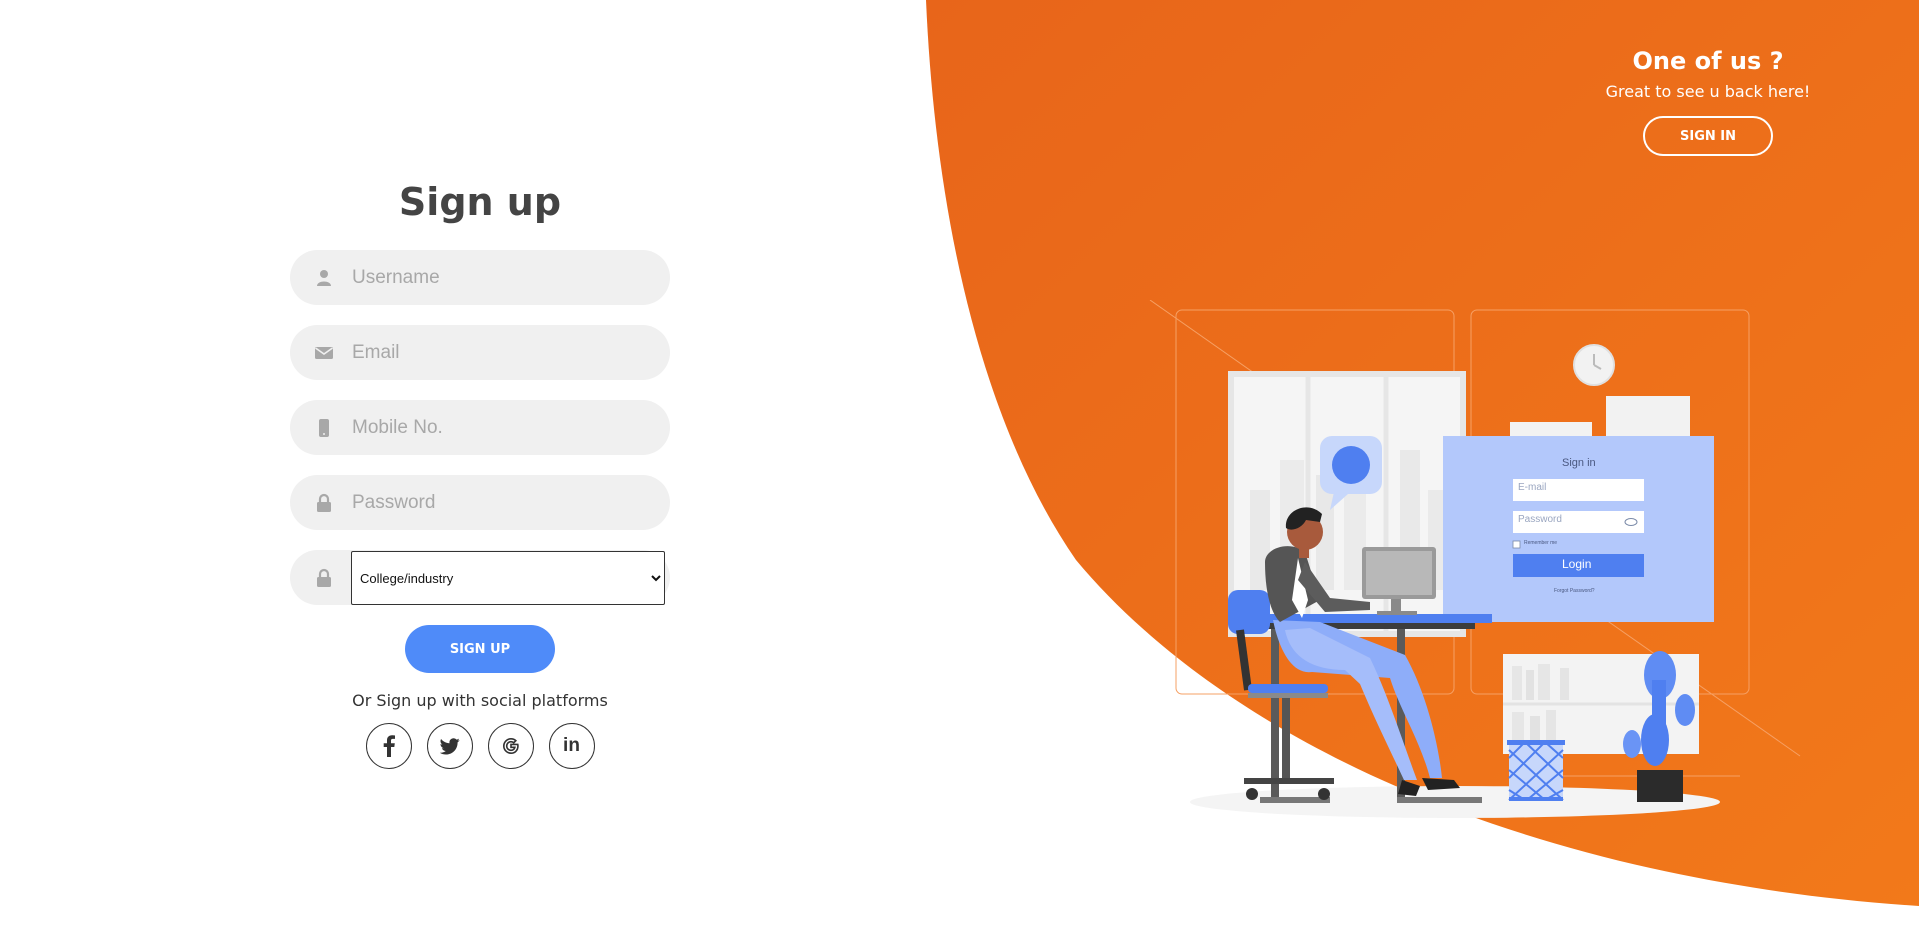  Describe the element at coordinates (502, 502) in the screenshot. I see `password-input` at that location.